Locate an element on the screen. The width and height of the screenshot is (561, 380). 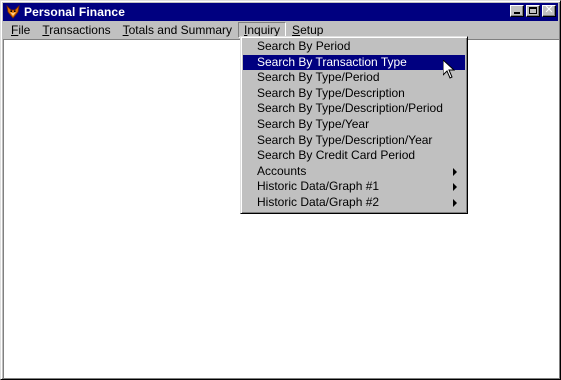
minimize-button is located at coordinates (517, 11).